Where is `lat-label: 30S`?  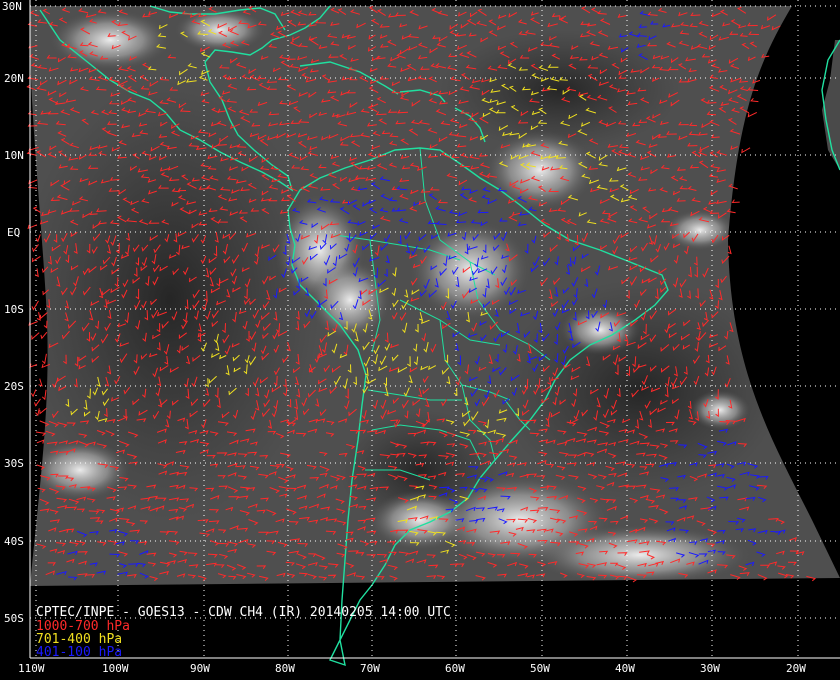 lat-label: 30S is located at coordinates (14, 463).